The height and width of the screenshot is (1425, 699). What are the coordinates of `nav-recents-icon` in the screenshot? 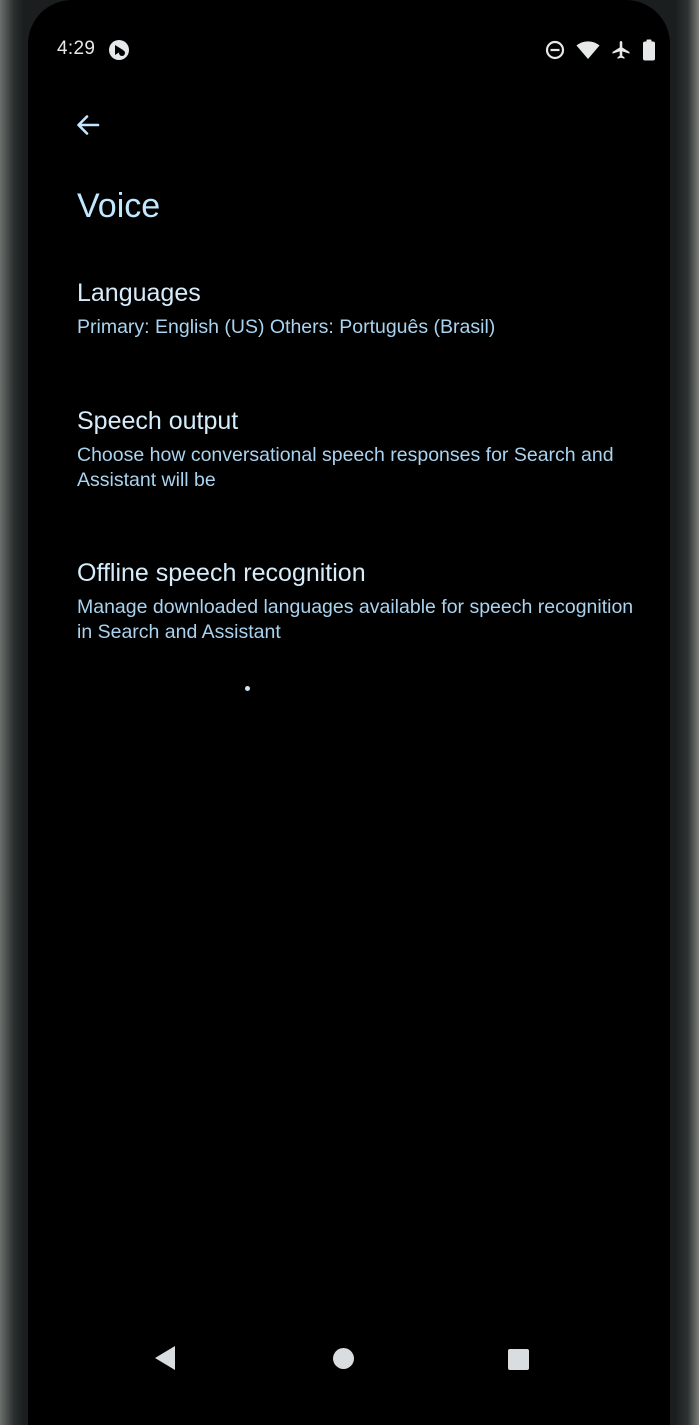 It's located at (518, 1359).